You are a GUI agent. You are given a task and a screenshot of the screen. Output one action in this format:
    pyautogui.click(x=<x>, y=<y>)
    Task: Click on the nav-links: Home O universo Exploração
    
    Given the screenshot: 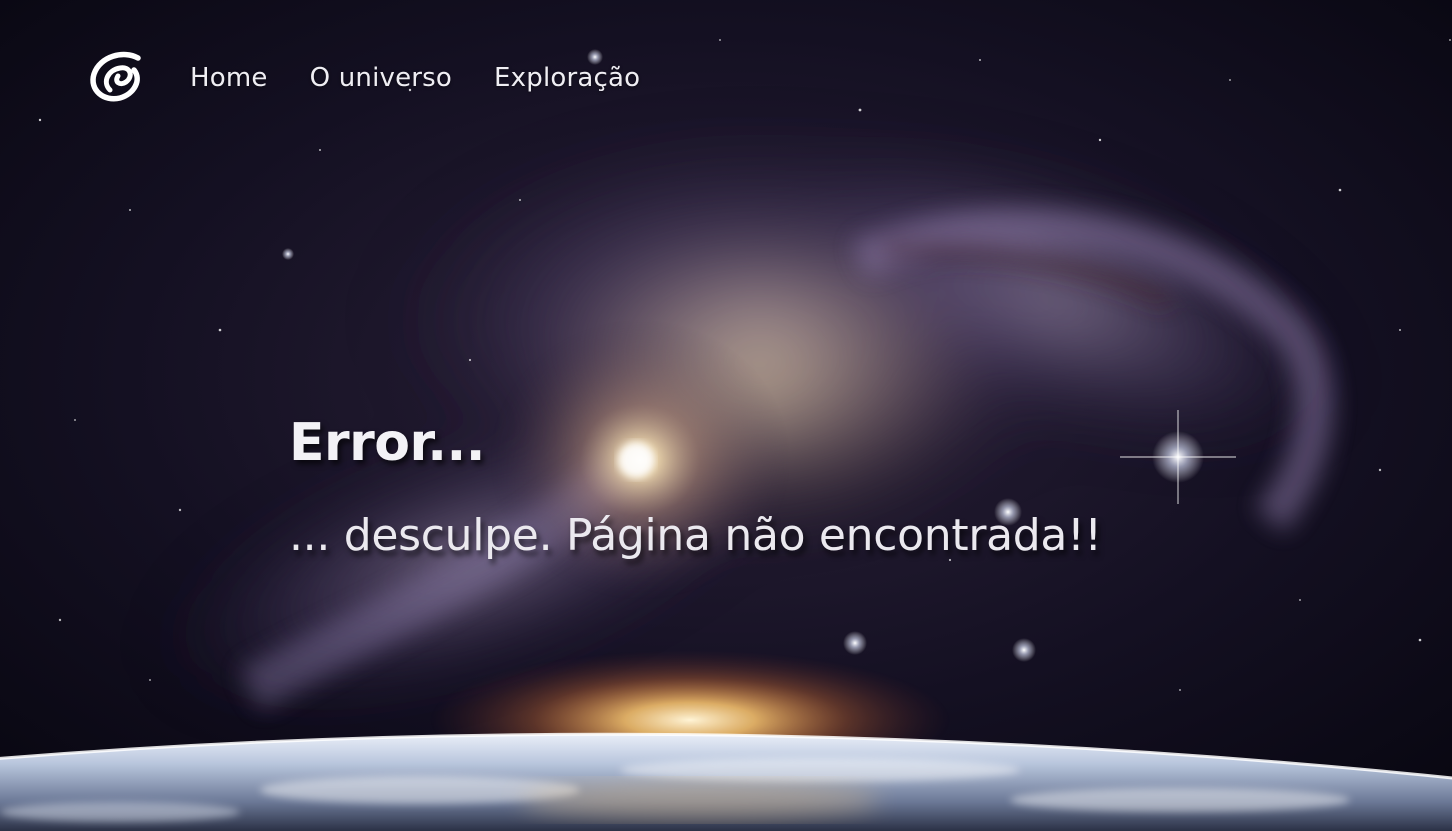 What is the action you would take?
    pyautogui.click(x=415, y=78)
    